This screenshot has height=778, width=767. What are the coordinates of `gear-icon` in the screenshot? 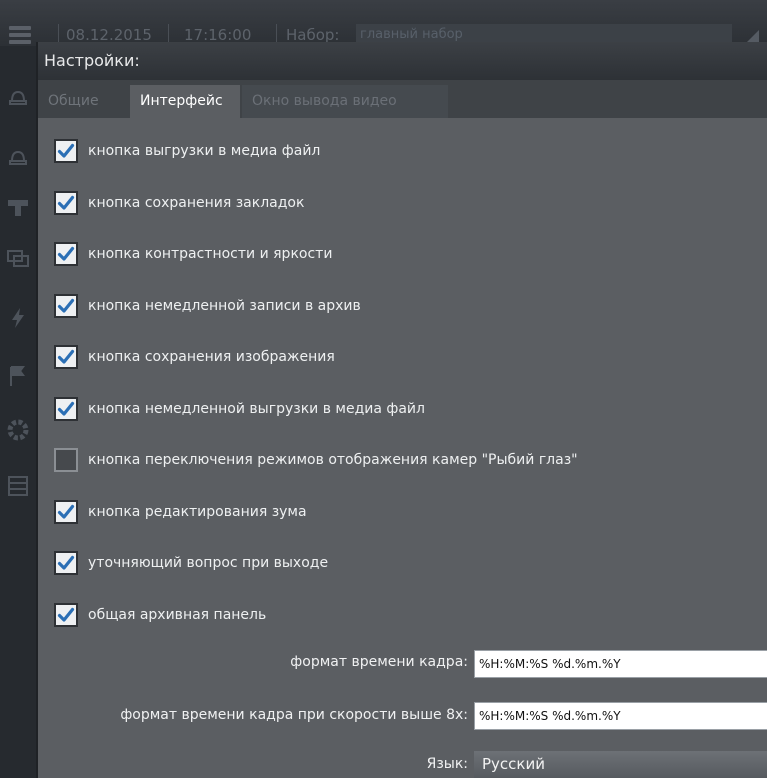 It's located at (18, 430).